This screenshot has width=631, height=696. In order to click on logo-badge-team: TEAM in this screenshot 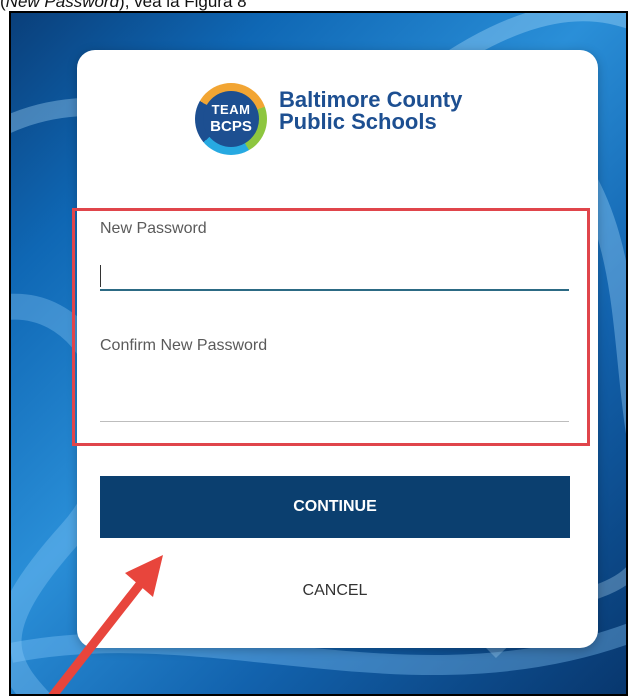, I will do `click(231, 109)`.